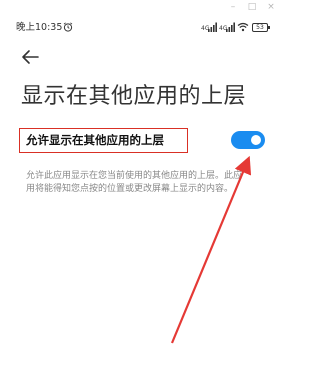  I want to click on overlay-permission-toggle, so click(248, 140).